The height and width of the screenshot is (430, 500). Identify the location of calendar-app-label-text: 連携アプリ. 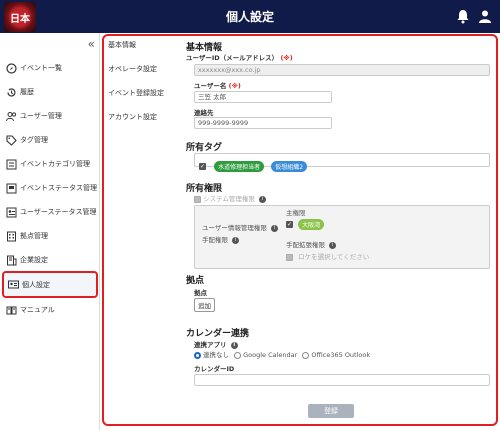
(210, 345).